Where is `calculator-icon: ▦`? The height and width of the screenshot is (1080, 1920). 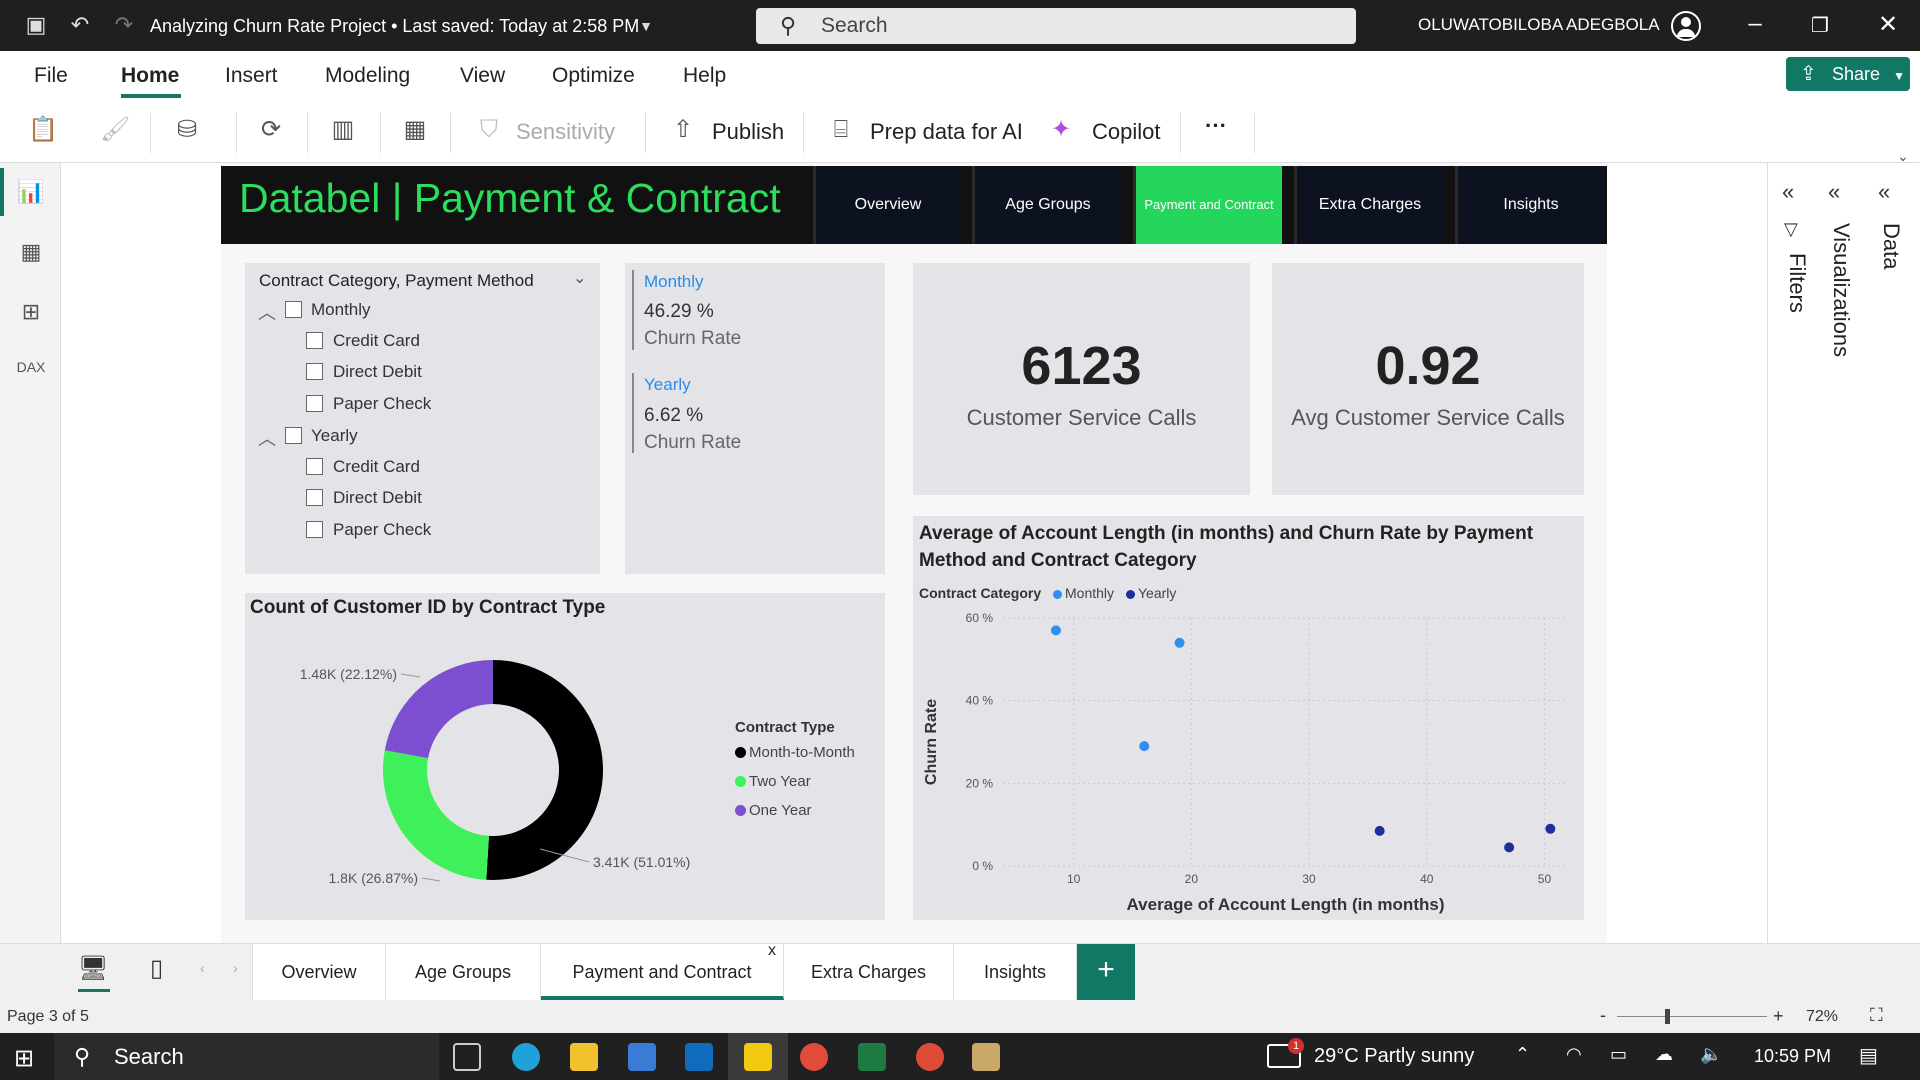
calculator-icon: ▦ is located at coordinates (415, 130).